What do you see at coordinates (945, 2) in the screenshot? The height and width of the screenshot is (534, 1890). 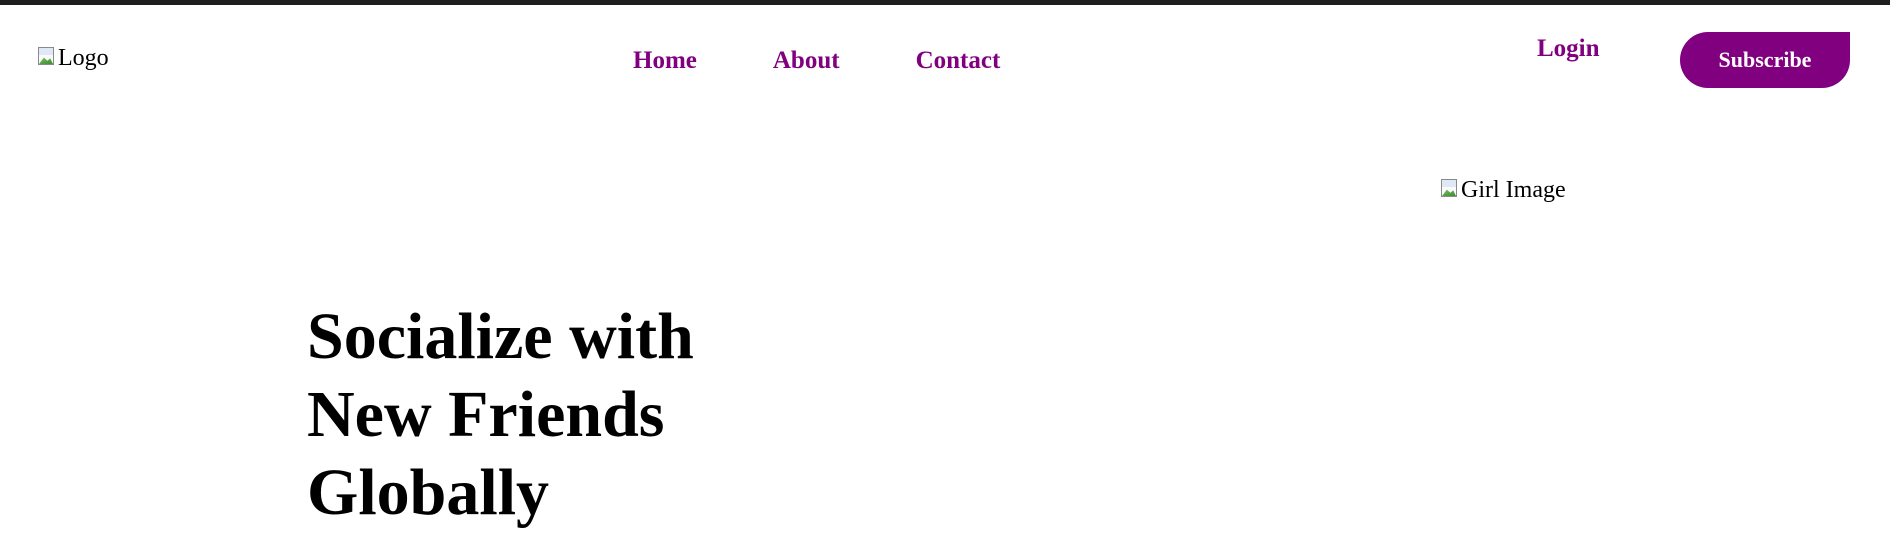 I see `top-border-bar` at bounding box center [945, 2].